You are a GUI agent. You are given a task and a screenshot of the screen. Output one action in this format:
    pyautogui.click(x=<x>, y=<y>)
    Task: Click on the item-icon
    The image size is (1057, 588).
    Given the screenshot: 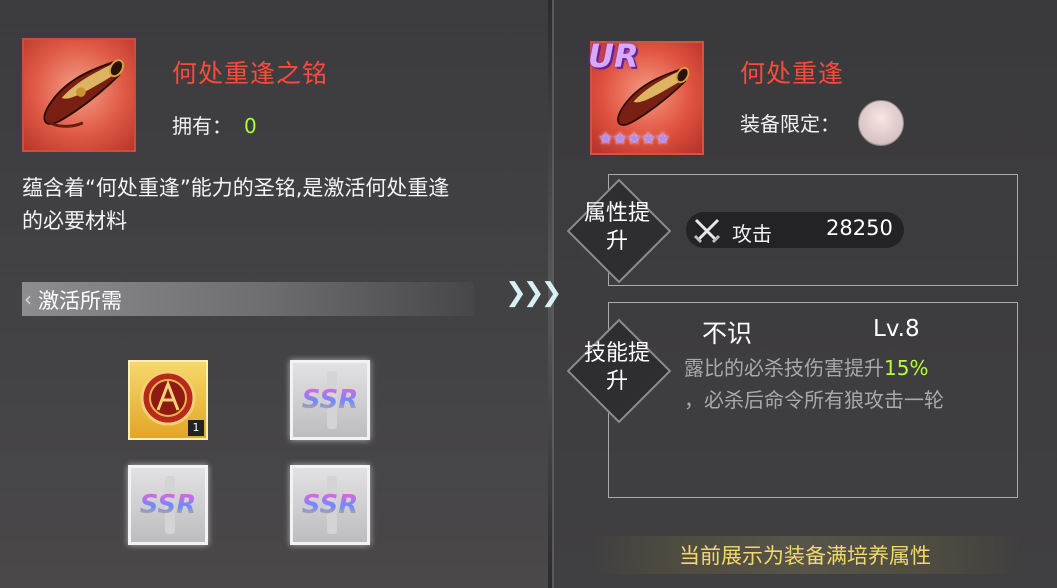 What is the action you would take?
    pyautogui.click(x=79, y=95)
    